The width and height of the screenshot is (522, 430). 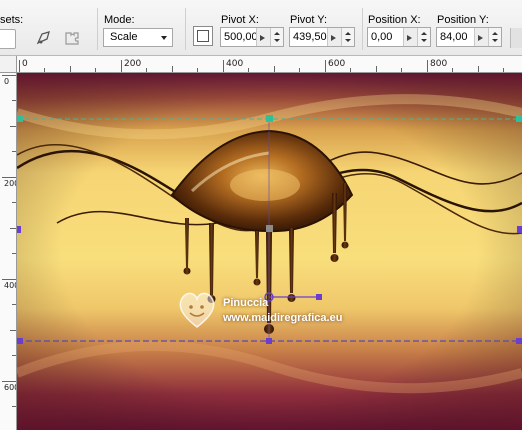 I want to click on presets-dropdown, so click(x=8, y=39).